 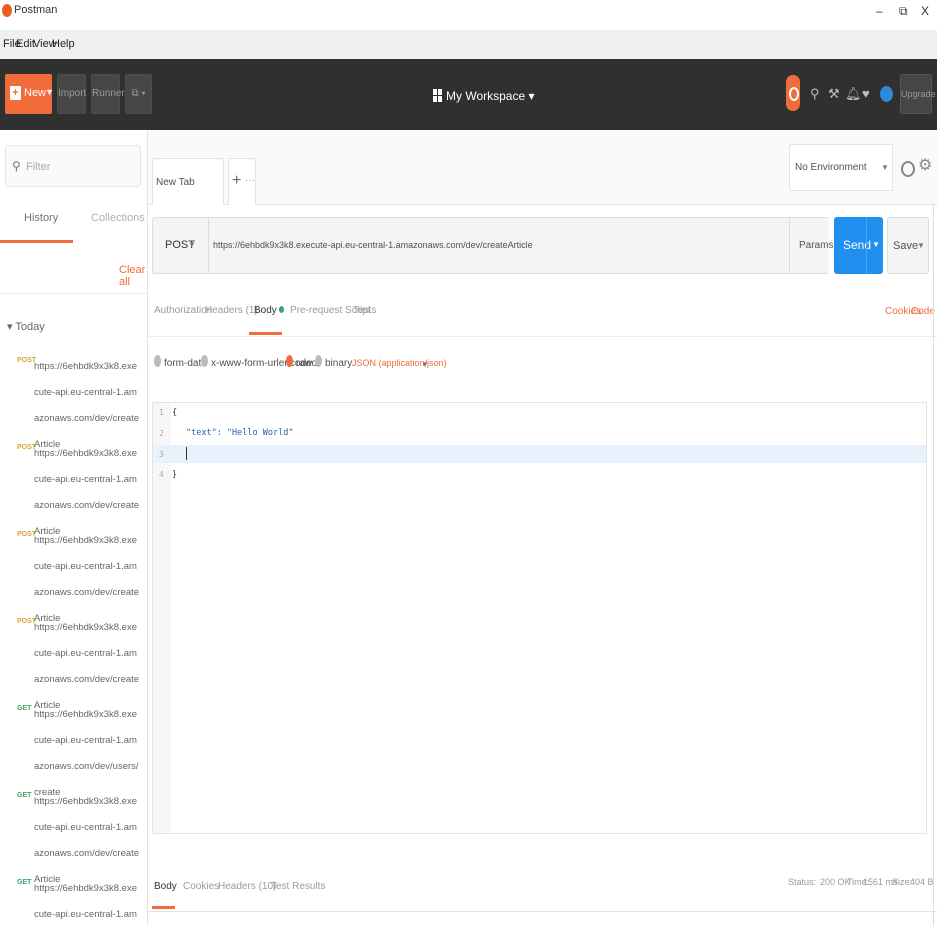 What do you see at coordinates (539, 454) in the screenshot?
I see `active-line-highlight` at bounding box center [539, 454].